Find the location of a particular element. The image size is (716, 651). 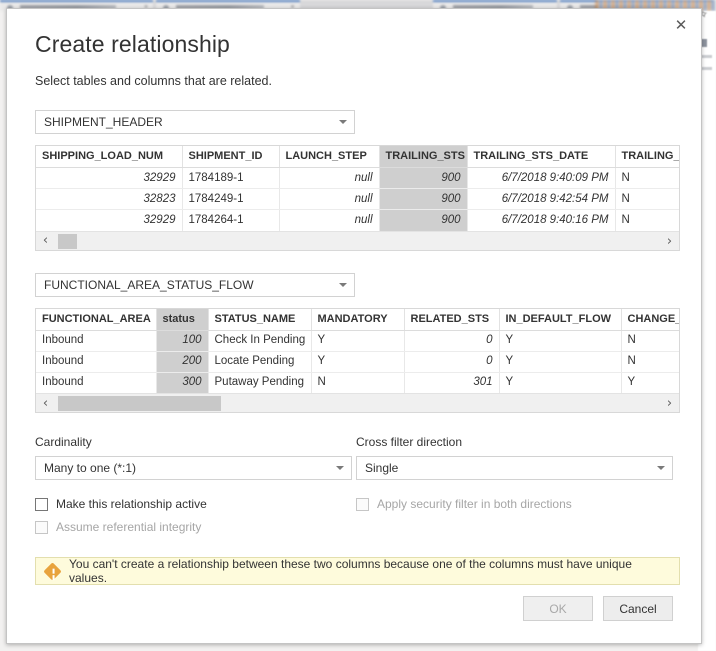

cell-status: 200 is located at coordinates (182, 362).